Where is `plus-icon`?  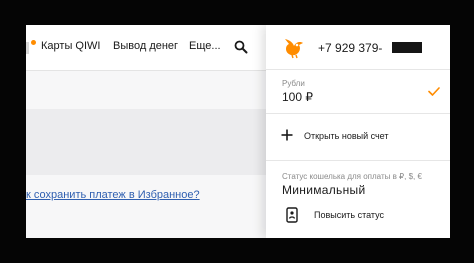
plus-icon is located at coordinates (287, 135).